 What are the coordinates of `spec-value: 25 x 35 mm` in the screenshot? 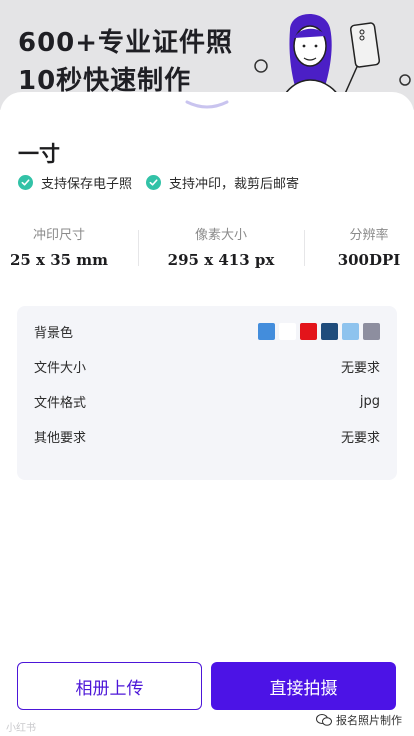 It's located at (59, 260).